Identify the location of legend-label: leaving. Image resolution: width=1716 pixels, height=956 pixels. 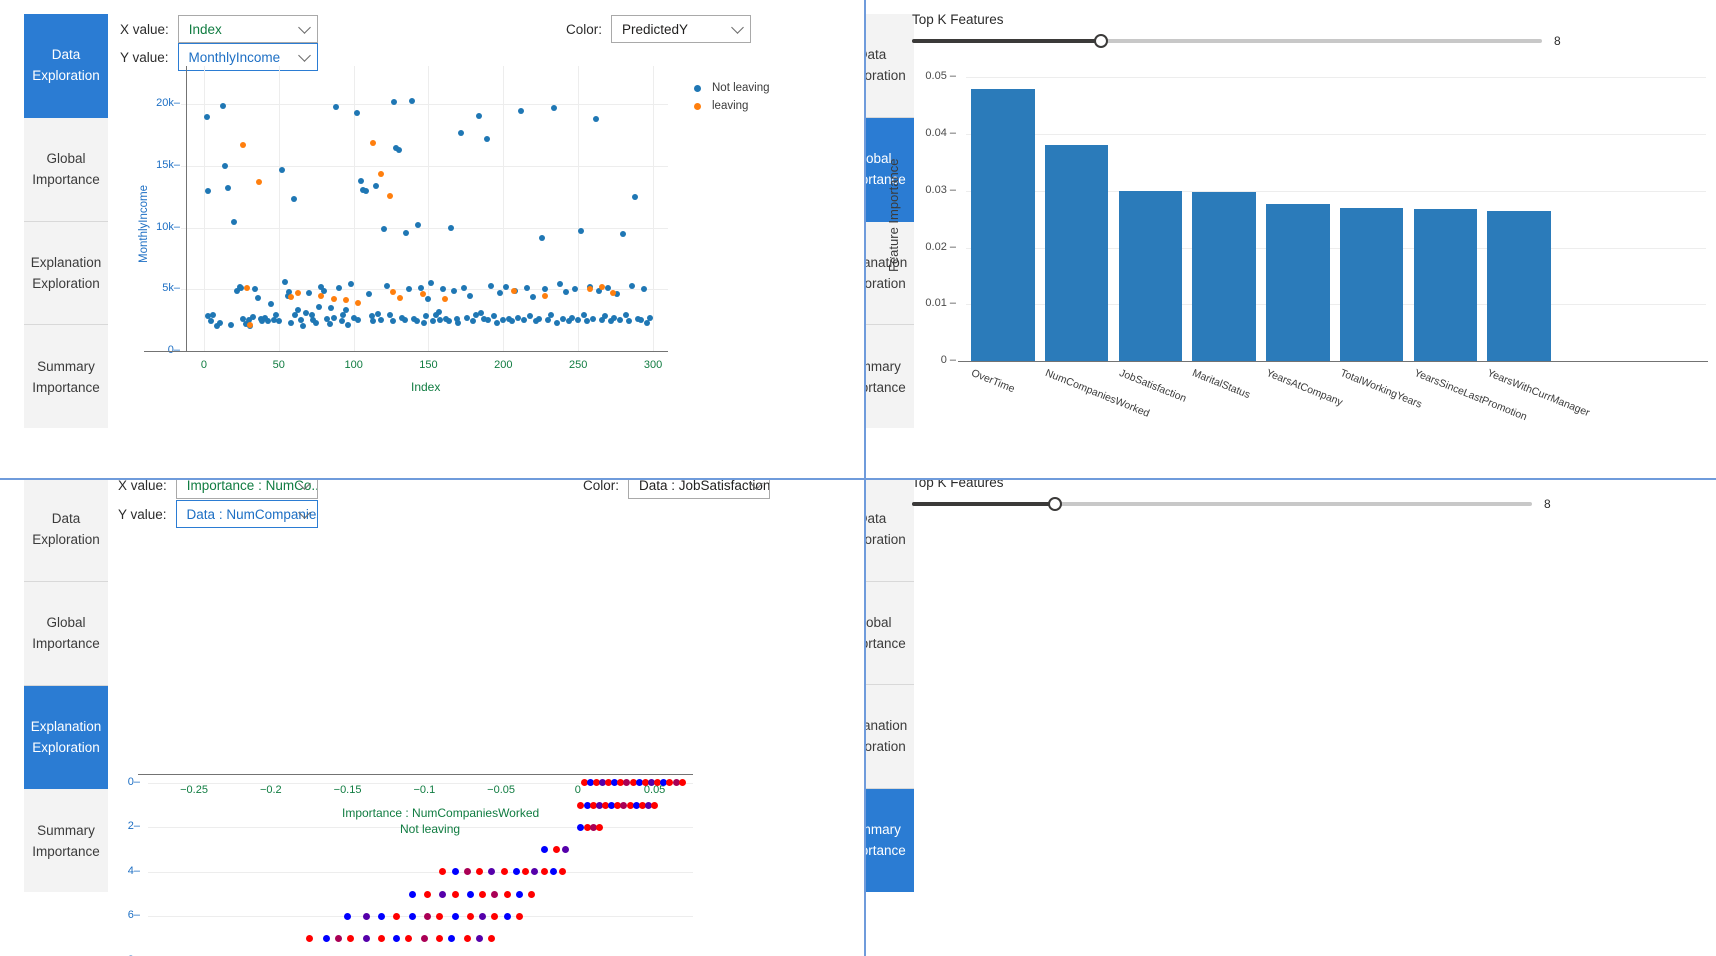
(730, 106).